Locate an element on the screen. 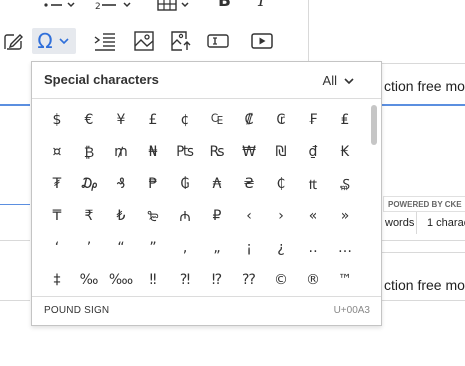 The width and height of the screenshot is (465, 366). special-character-button: ₪ is located at coordinates (281, 152).